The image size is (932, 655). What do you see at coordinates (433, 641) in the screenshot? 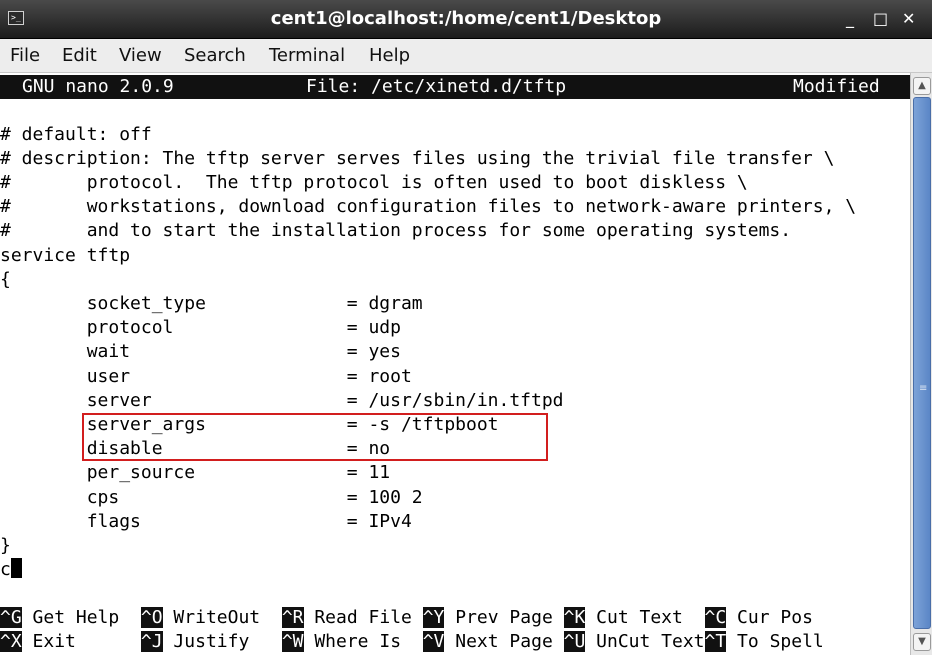
I see `shortcut-key: ^V` at bounding box center [433, 641].